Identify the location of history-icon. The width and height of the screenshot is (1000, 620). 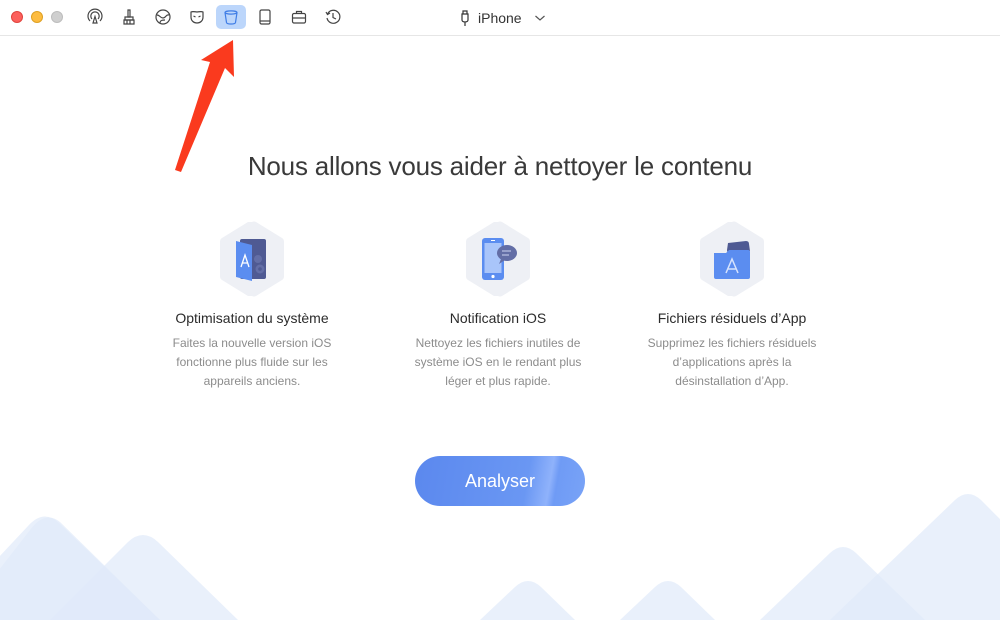
(333, 16).